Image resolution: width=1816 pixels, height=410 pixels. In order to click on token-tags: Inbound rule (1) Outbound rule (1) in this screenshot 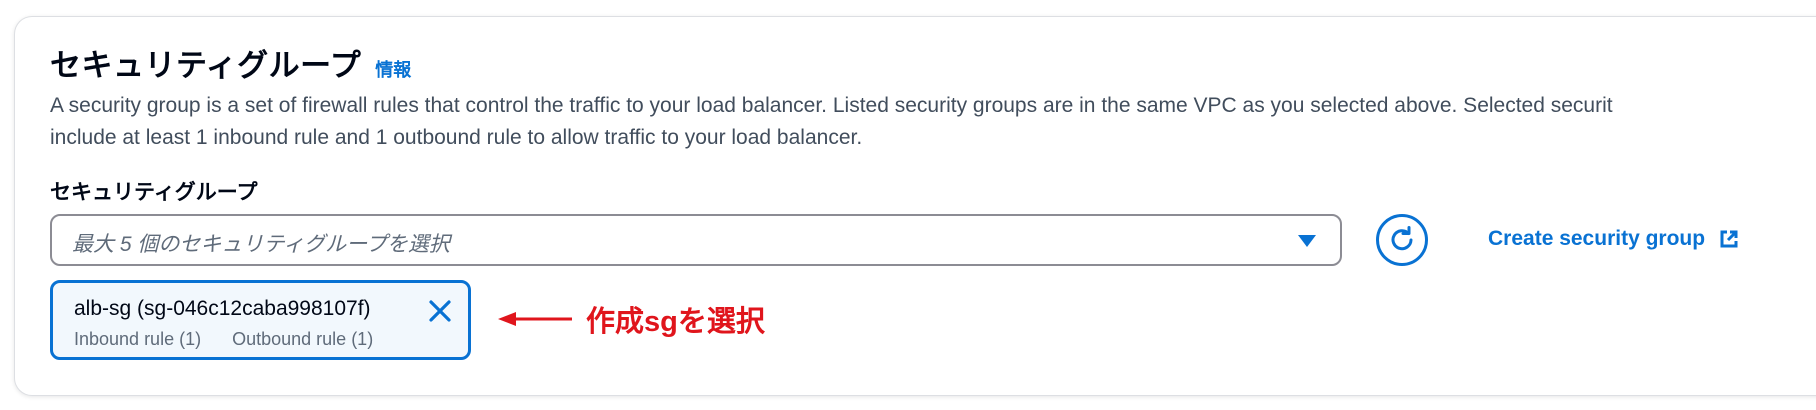, I will do `click(223, 339)`.